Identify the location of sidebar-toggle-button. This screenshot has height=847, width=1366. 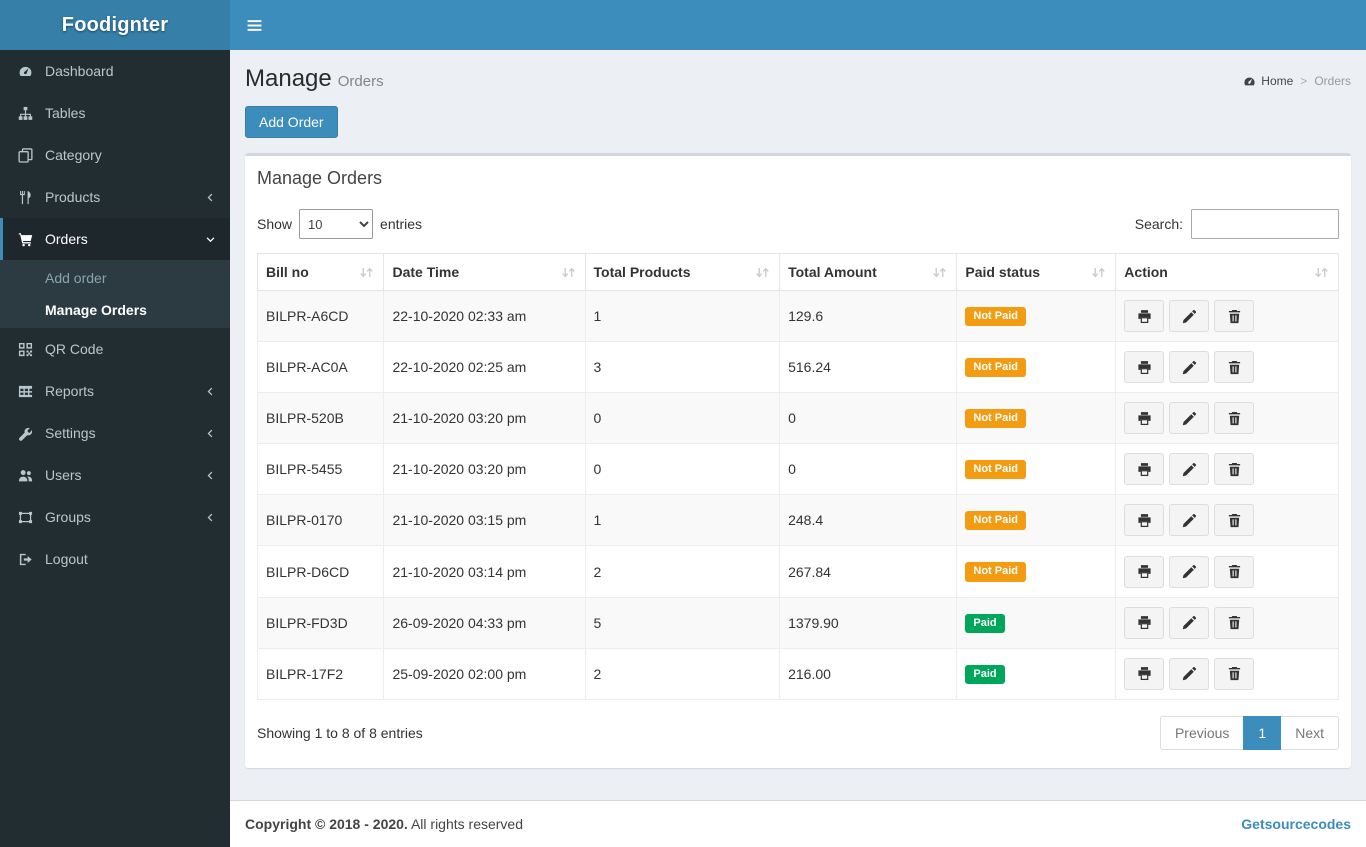
(254, 25).